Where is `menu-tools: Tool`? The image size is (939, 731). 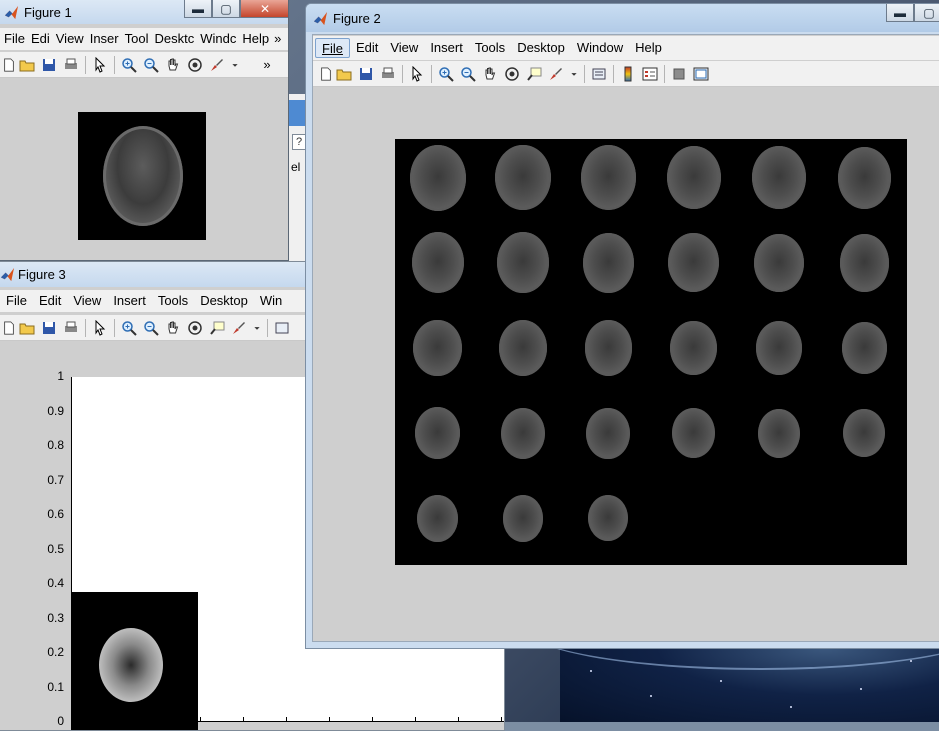 menu-tools: Tool is located at coordinates (137, 39).